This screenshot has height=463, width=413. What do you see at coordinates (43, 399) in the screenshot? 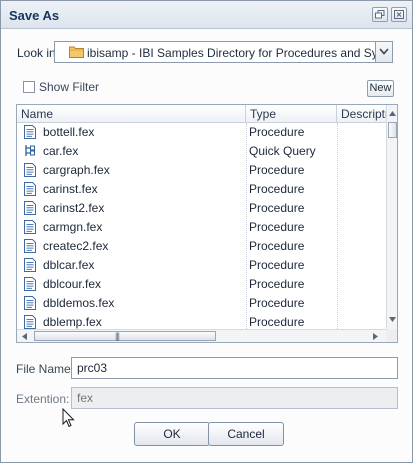
I see `extension-label: Extention:` at bounding box center [43, 399].